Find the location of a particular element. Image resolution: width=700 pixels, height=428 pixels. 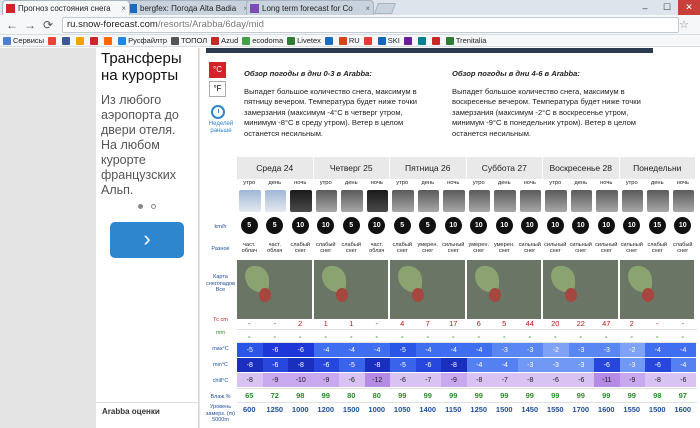

forward-icon: → is located at coordinates (30, 25).